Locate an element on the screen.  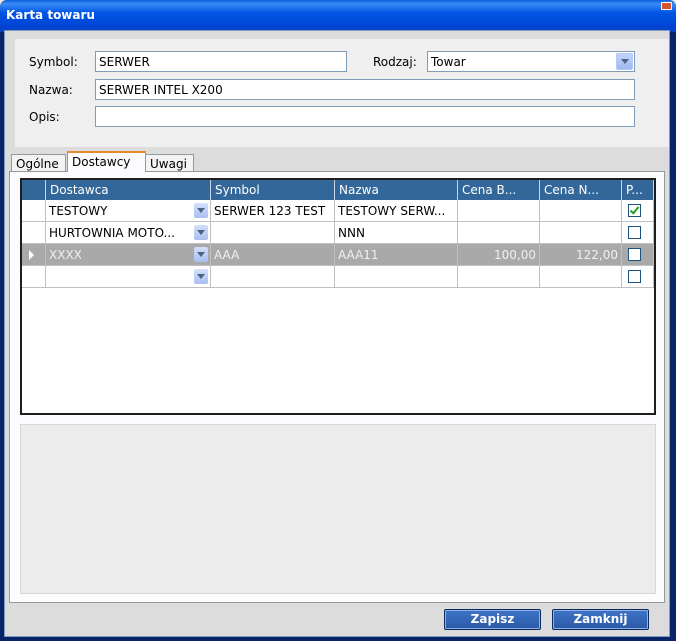
rodzaj-value: Towar is located at coordinates (448, 62).